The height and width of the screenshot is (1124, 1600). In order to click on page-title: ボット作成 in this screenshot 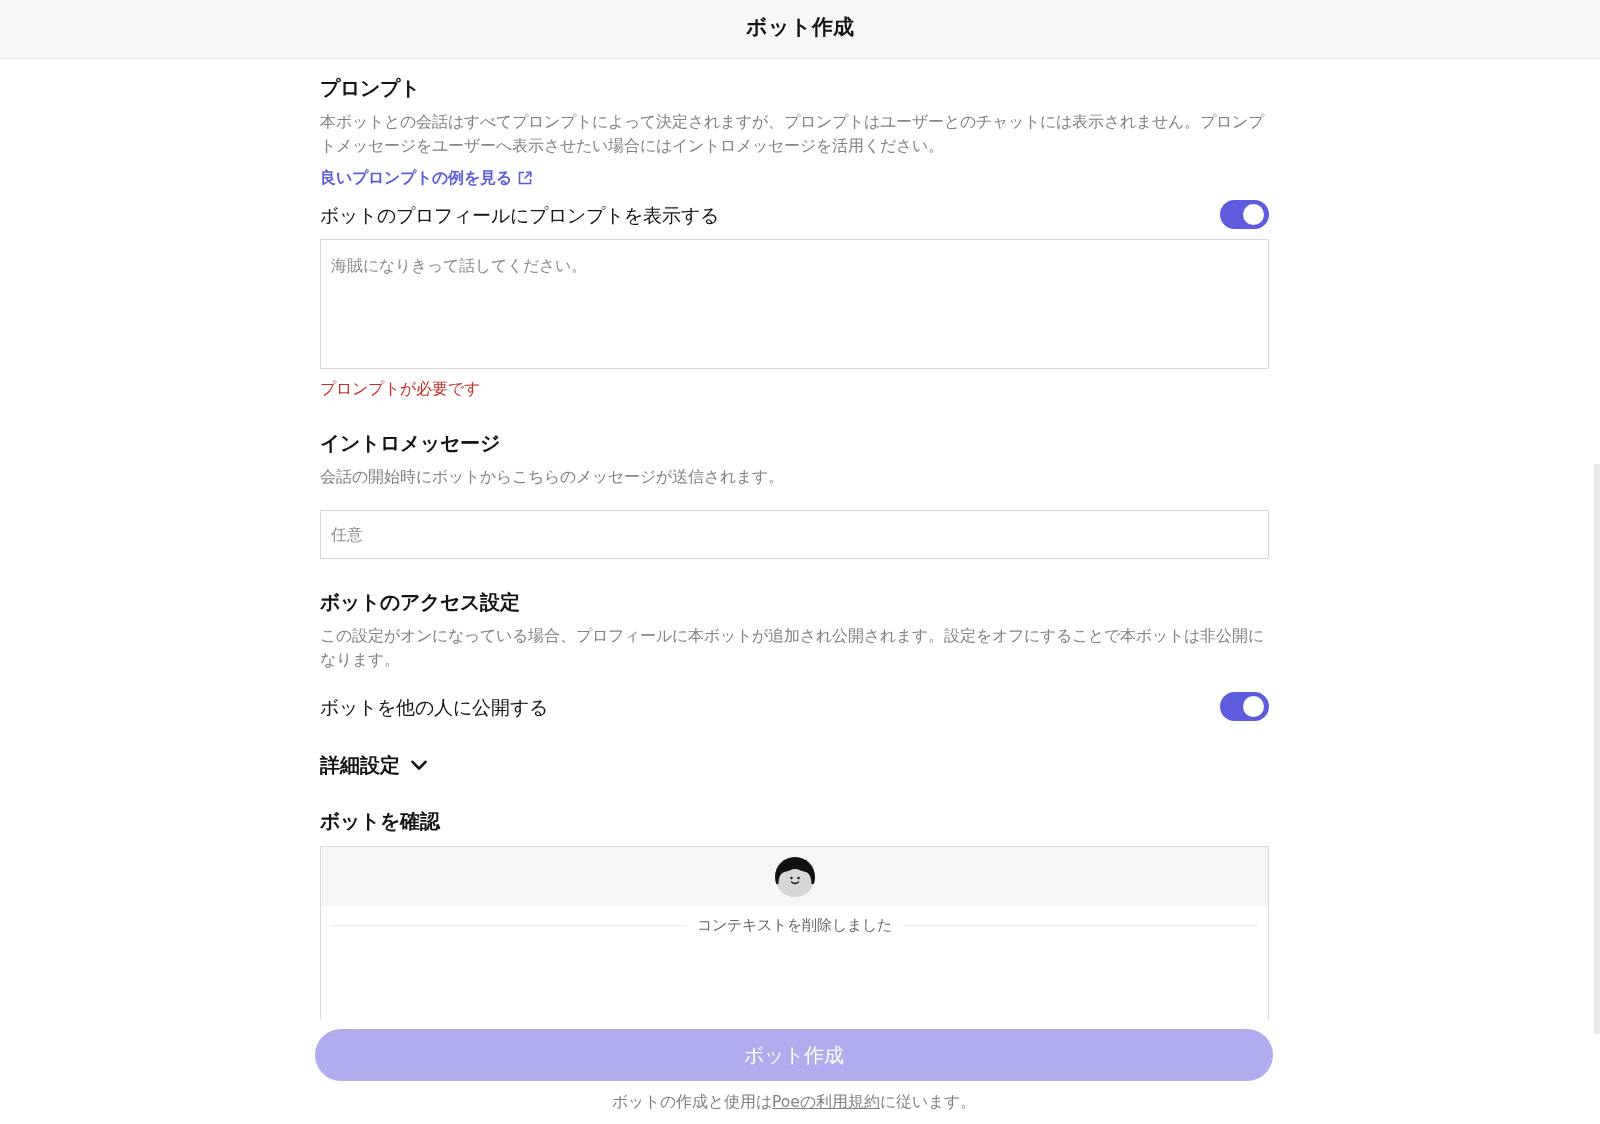, I will do `click(800, 27)`.